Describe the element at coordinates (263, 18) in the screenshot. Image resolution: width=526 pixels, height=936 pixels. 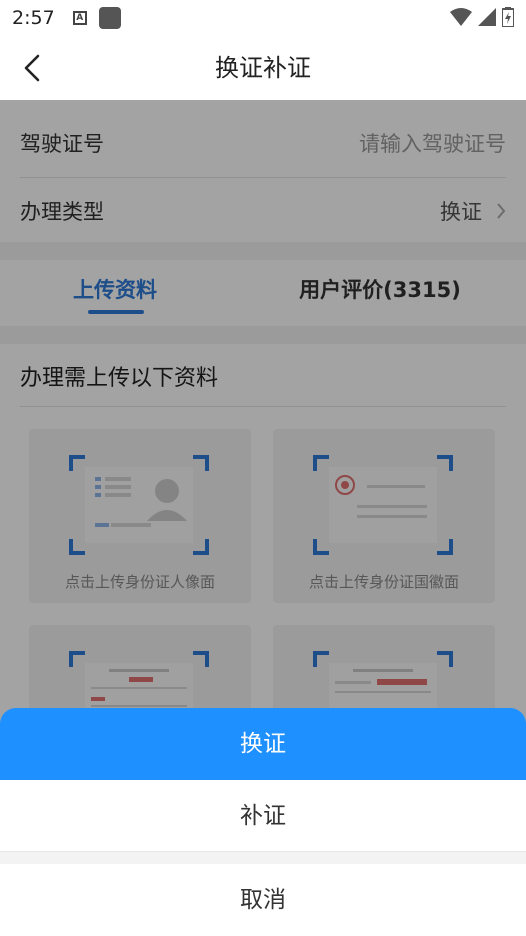
I see `status-bar: 2:57 A` at that location.